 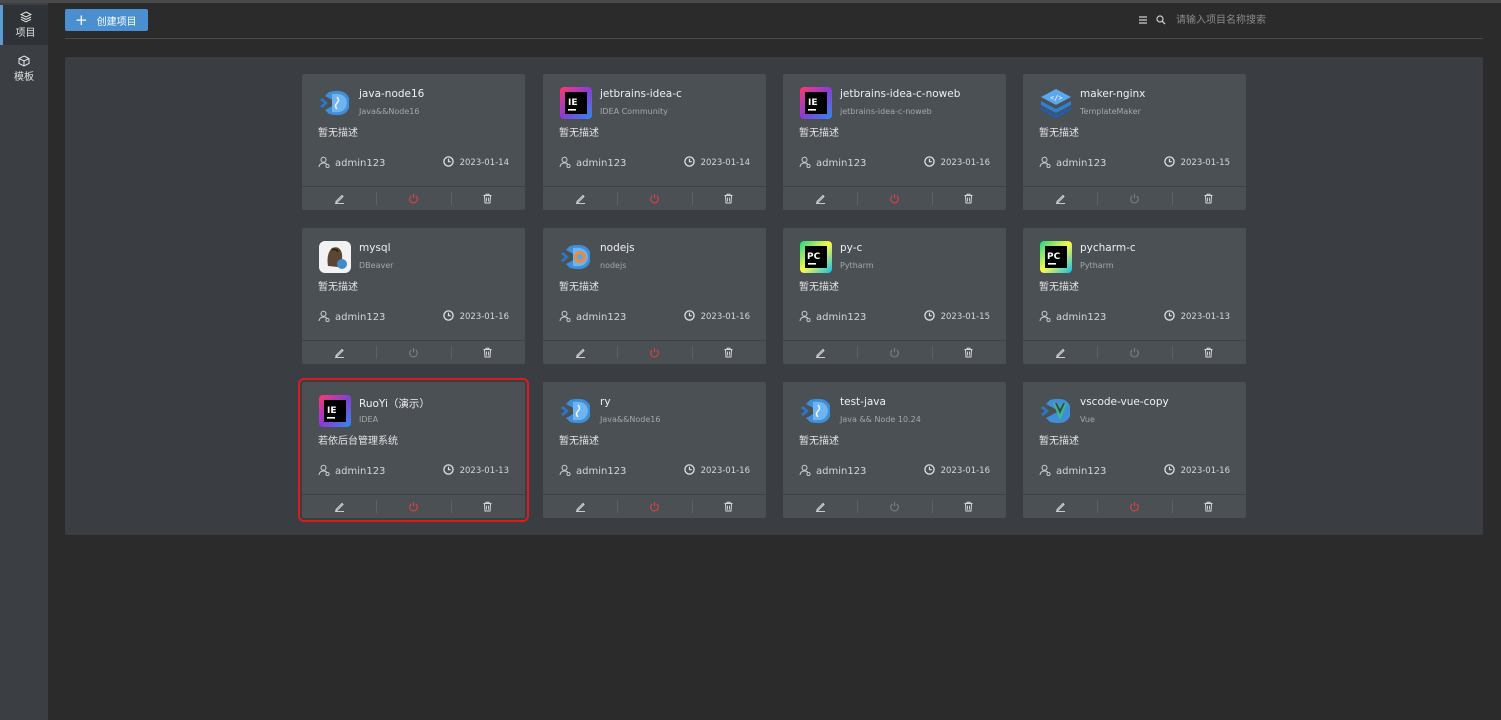 I want to click on sidebar-item-projects: 项目, so click(x=24, y=25).